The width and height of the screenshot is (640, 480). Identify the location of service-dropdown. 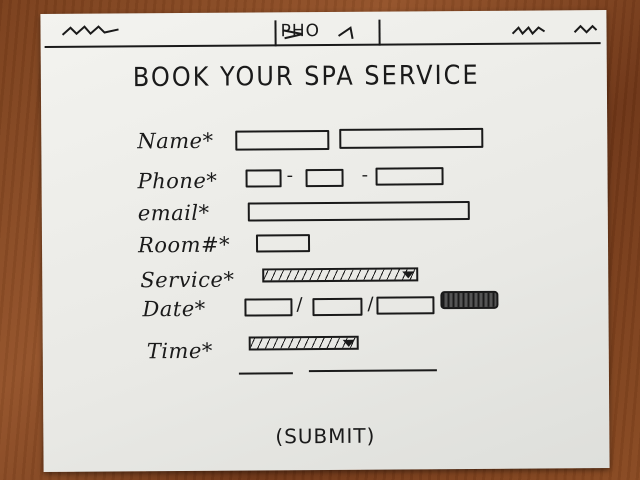
(340, 275).